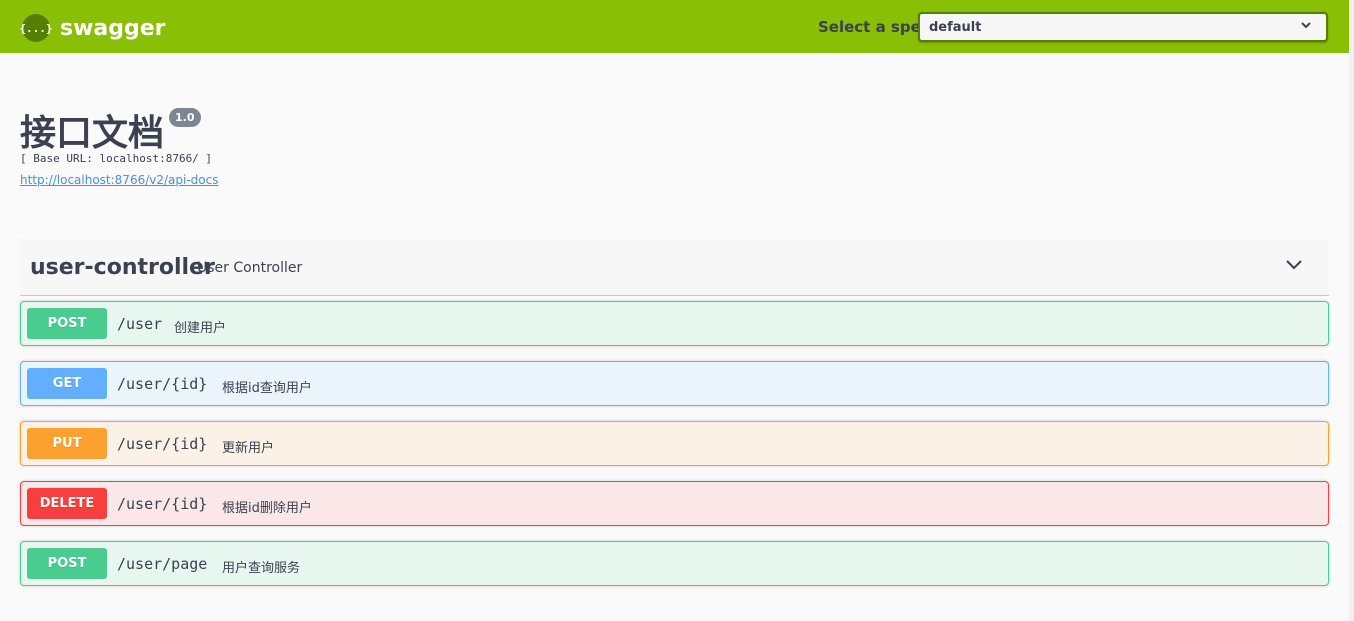  Describe the element at coordinates (674, 563) in the screenshot. I see `operation-post-user-page: POST /user/page 用户查询服务` at that location.